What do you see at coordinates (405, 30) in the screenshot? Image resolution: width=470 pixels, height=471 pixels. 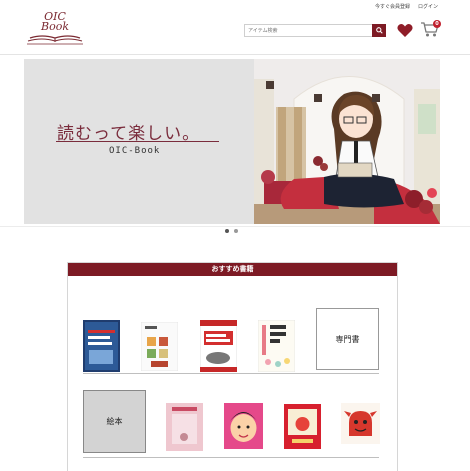 I see `heart-icon` at bounding box center [405, 30].